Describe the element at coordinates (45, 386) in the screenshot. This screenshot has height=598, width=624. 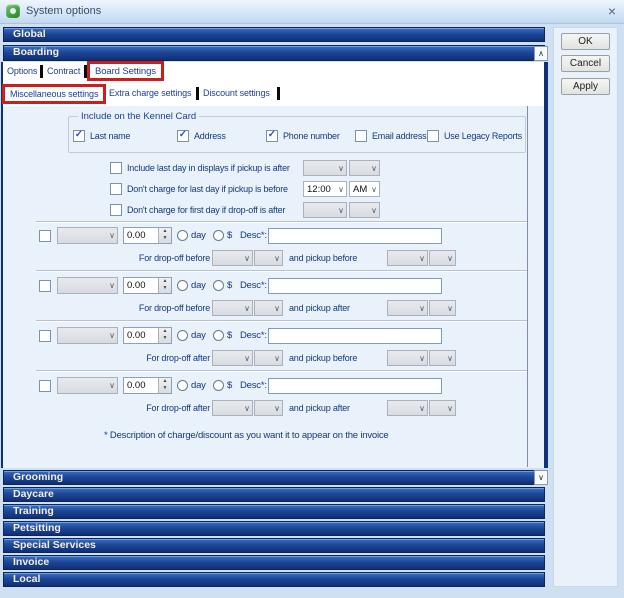
I see `charge-rule-4-checkbox` at that location.